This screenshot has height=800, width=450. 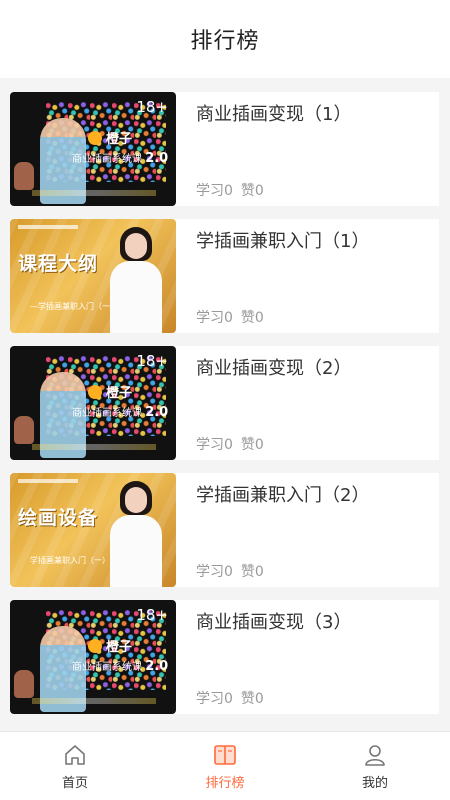 What do you see at coordinates (75, 766) in the screenshot?
I see `tab-home: 首页` at bounding box center [75, 766].